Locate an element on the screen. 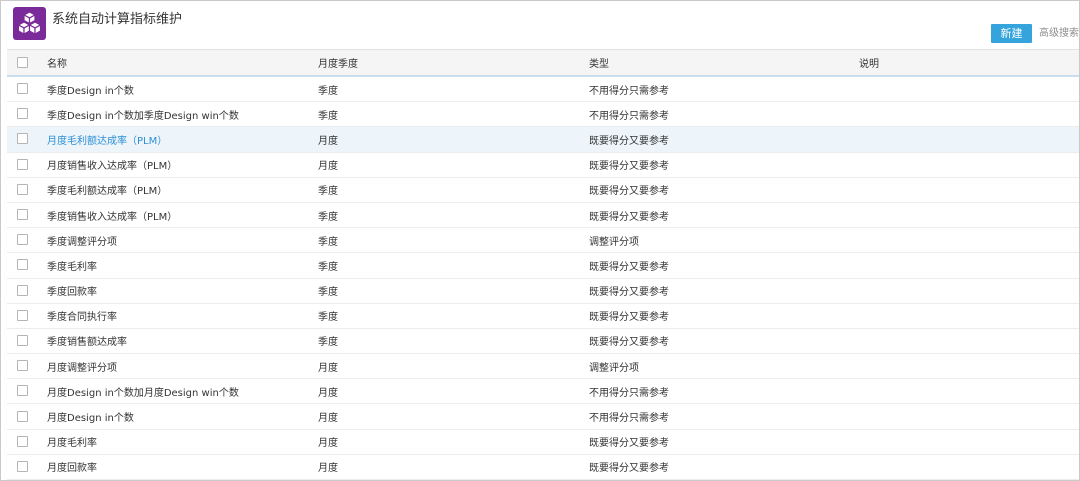 This screenshot has width=1080, height=481. table-row: 季度销售收入达成率（PLM） 季度 既要得分又要参考 is located at coordinates (543, 216).